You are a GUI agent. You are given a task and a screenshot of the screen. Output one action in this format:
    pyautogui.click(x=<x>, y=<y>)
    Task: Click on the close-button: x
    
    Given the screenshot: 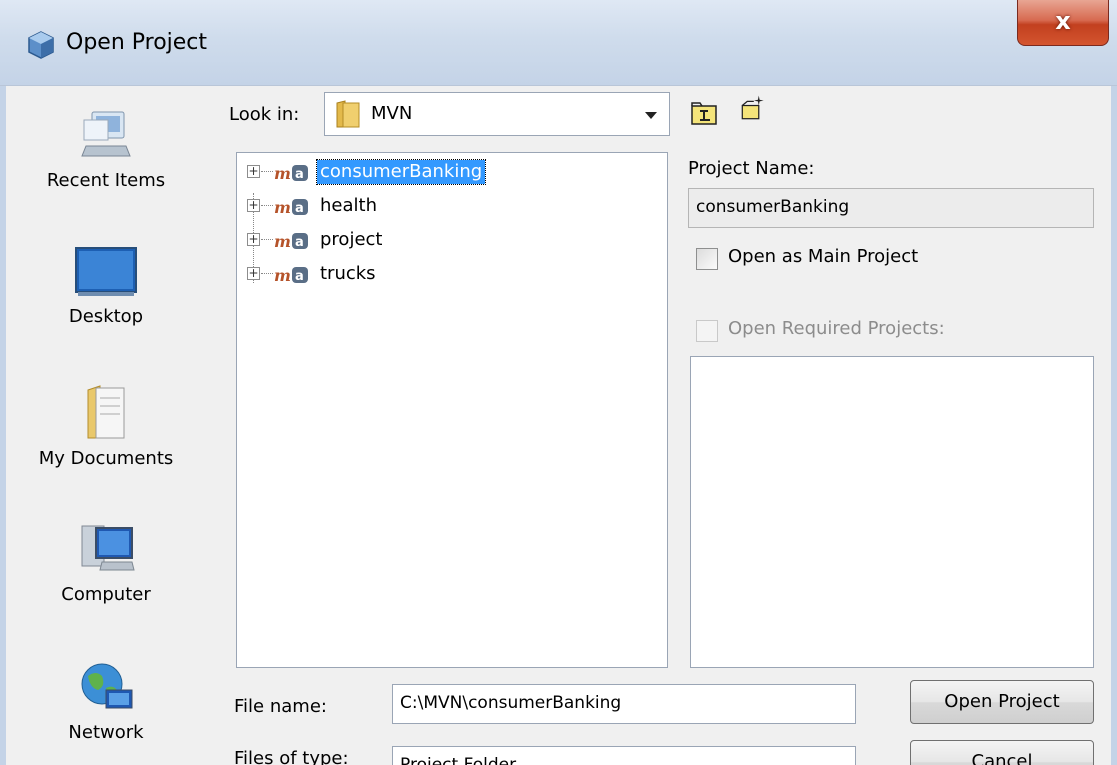 What is the action you would take?
    pyautogui.click(x=1063, y=23)
    